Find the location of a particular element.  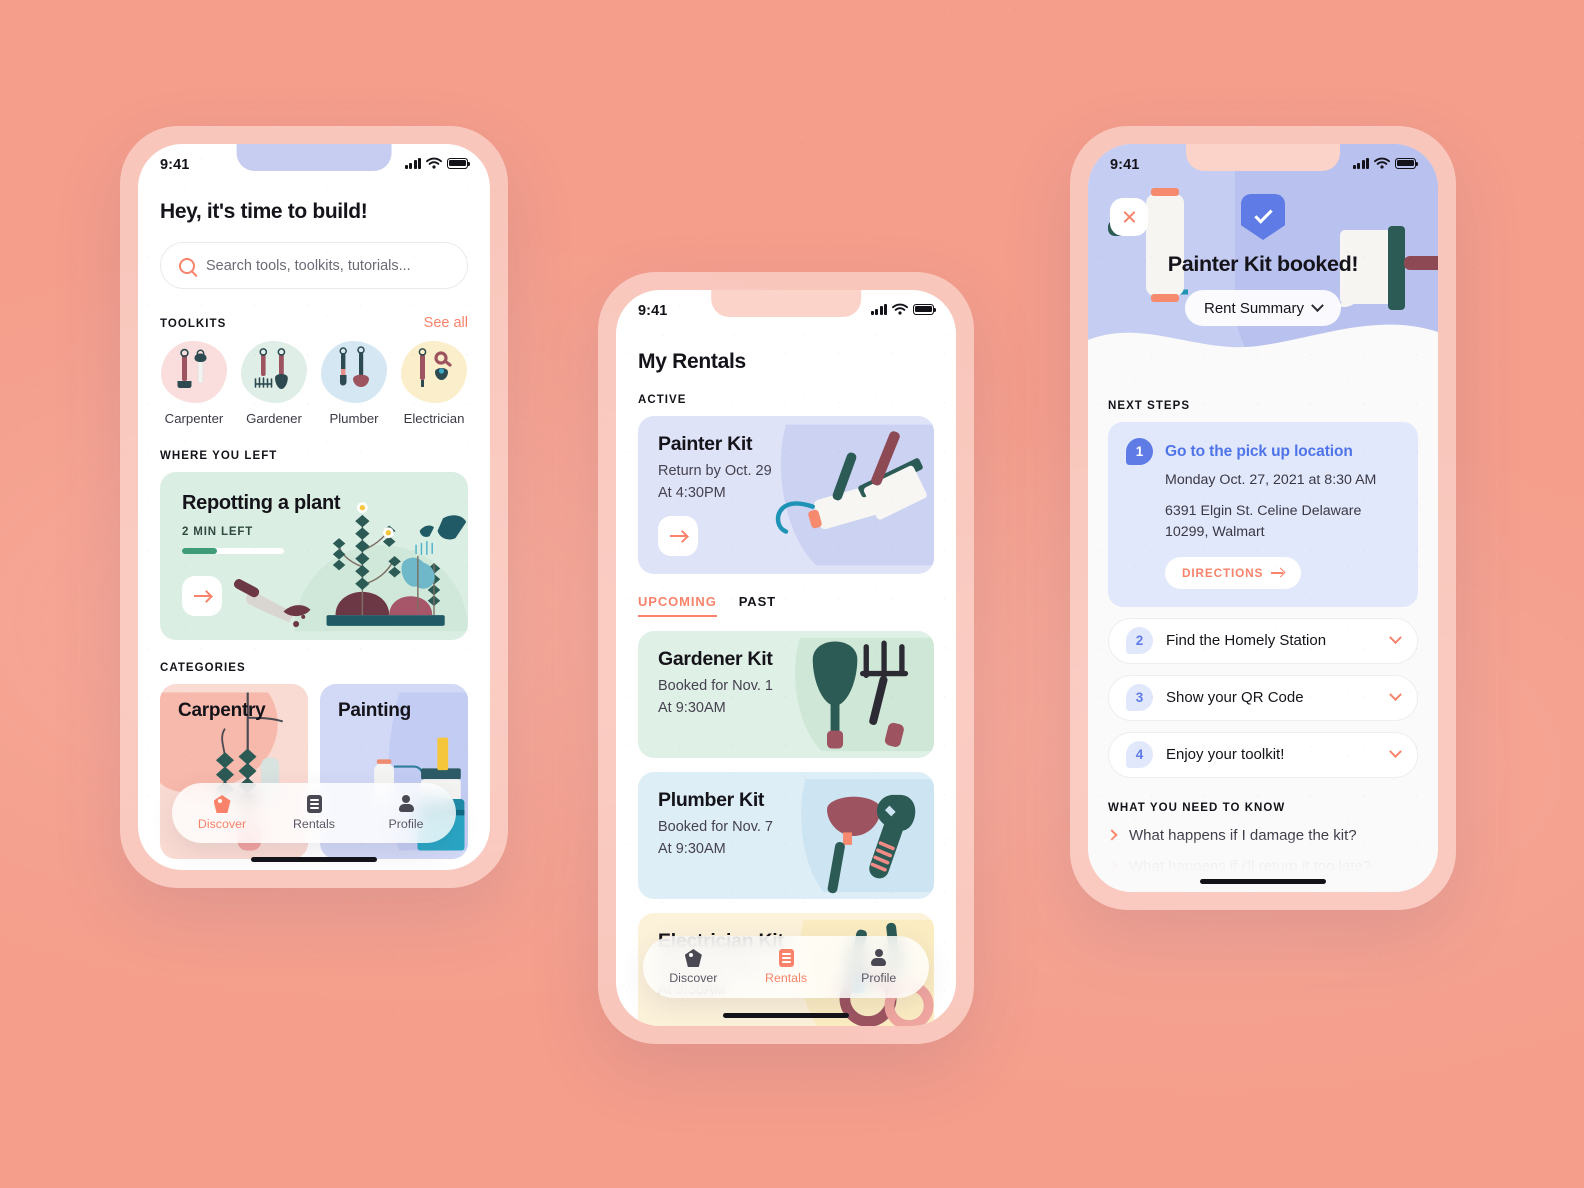

step-number: 2 is located at coordinates (1139, 641).